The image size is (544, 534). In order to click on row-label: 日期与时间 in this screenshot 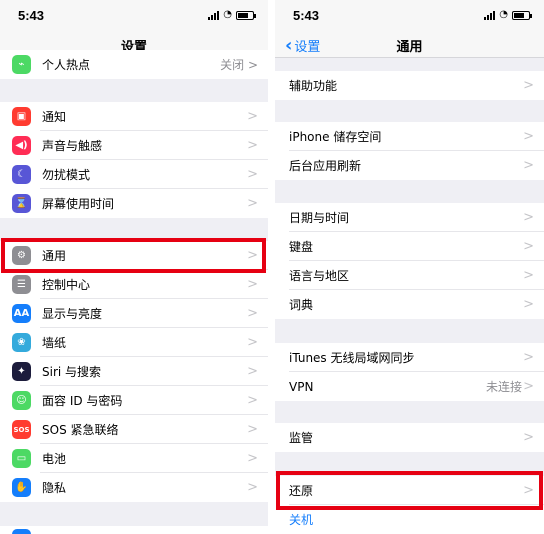, I will do `click(319, 218)`.